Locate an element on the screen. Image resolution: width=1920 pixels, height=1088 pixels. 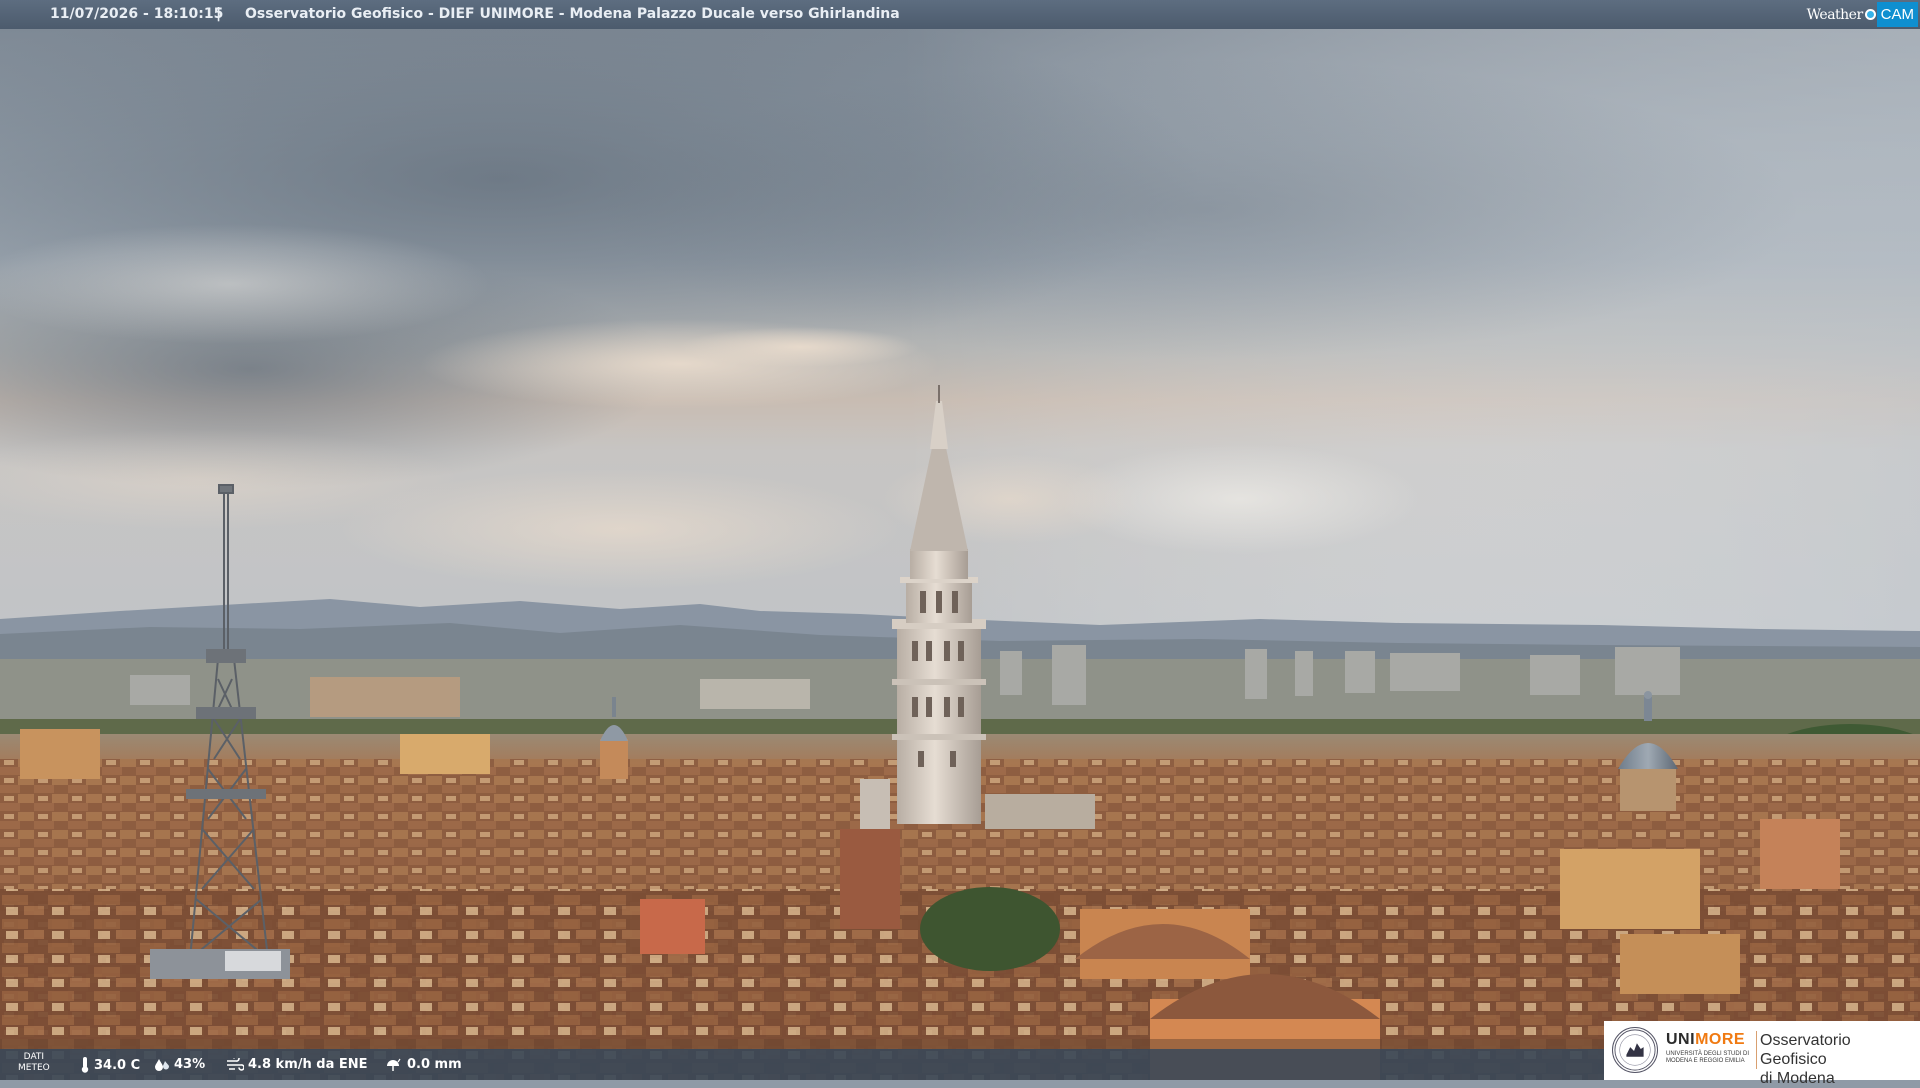
unimore-wordmark: UNIMORE is located at coordinates (1705, 1040).